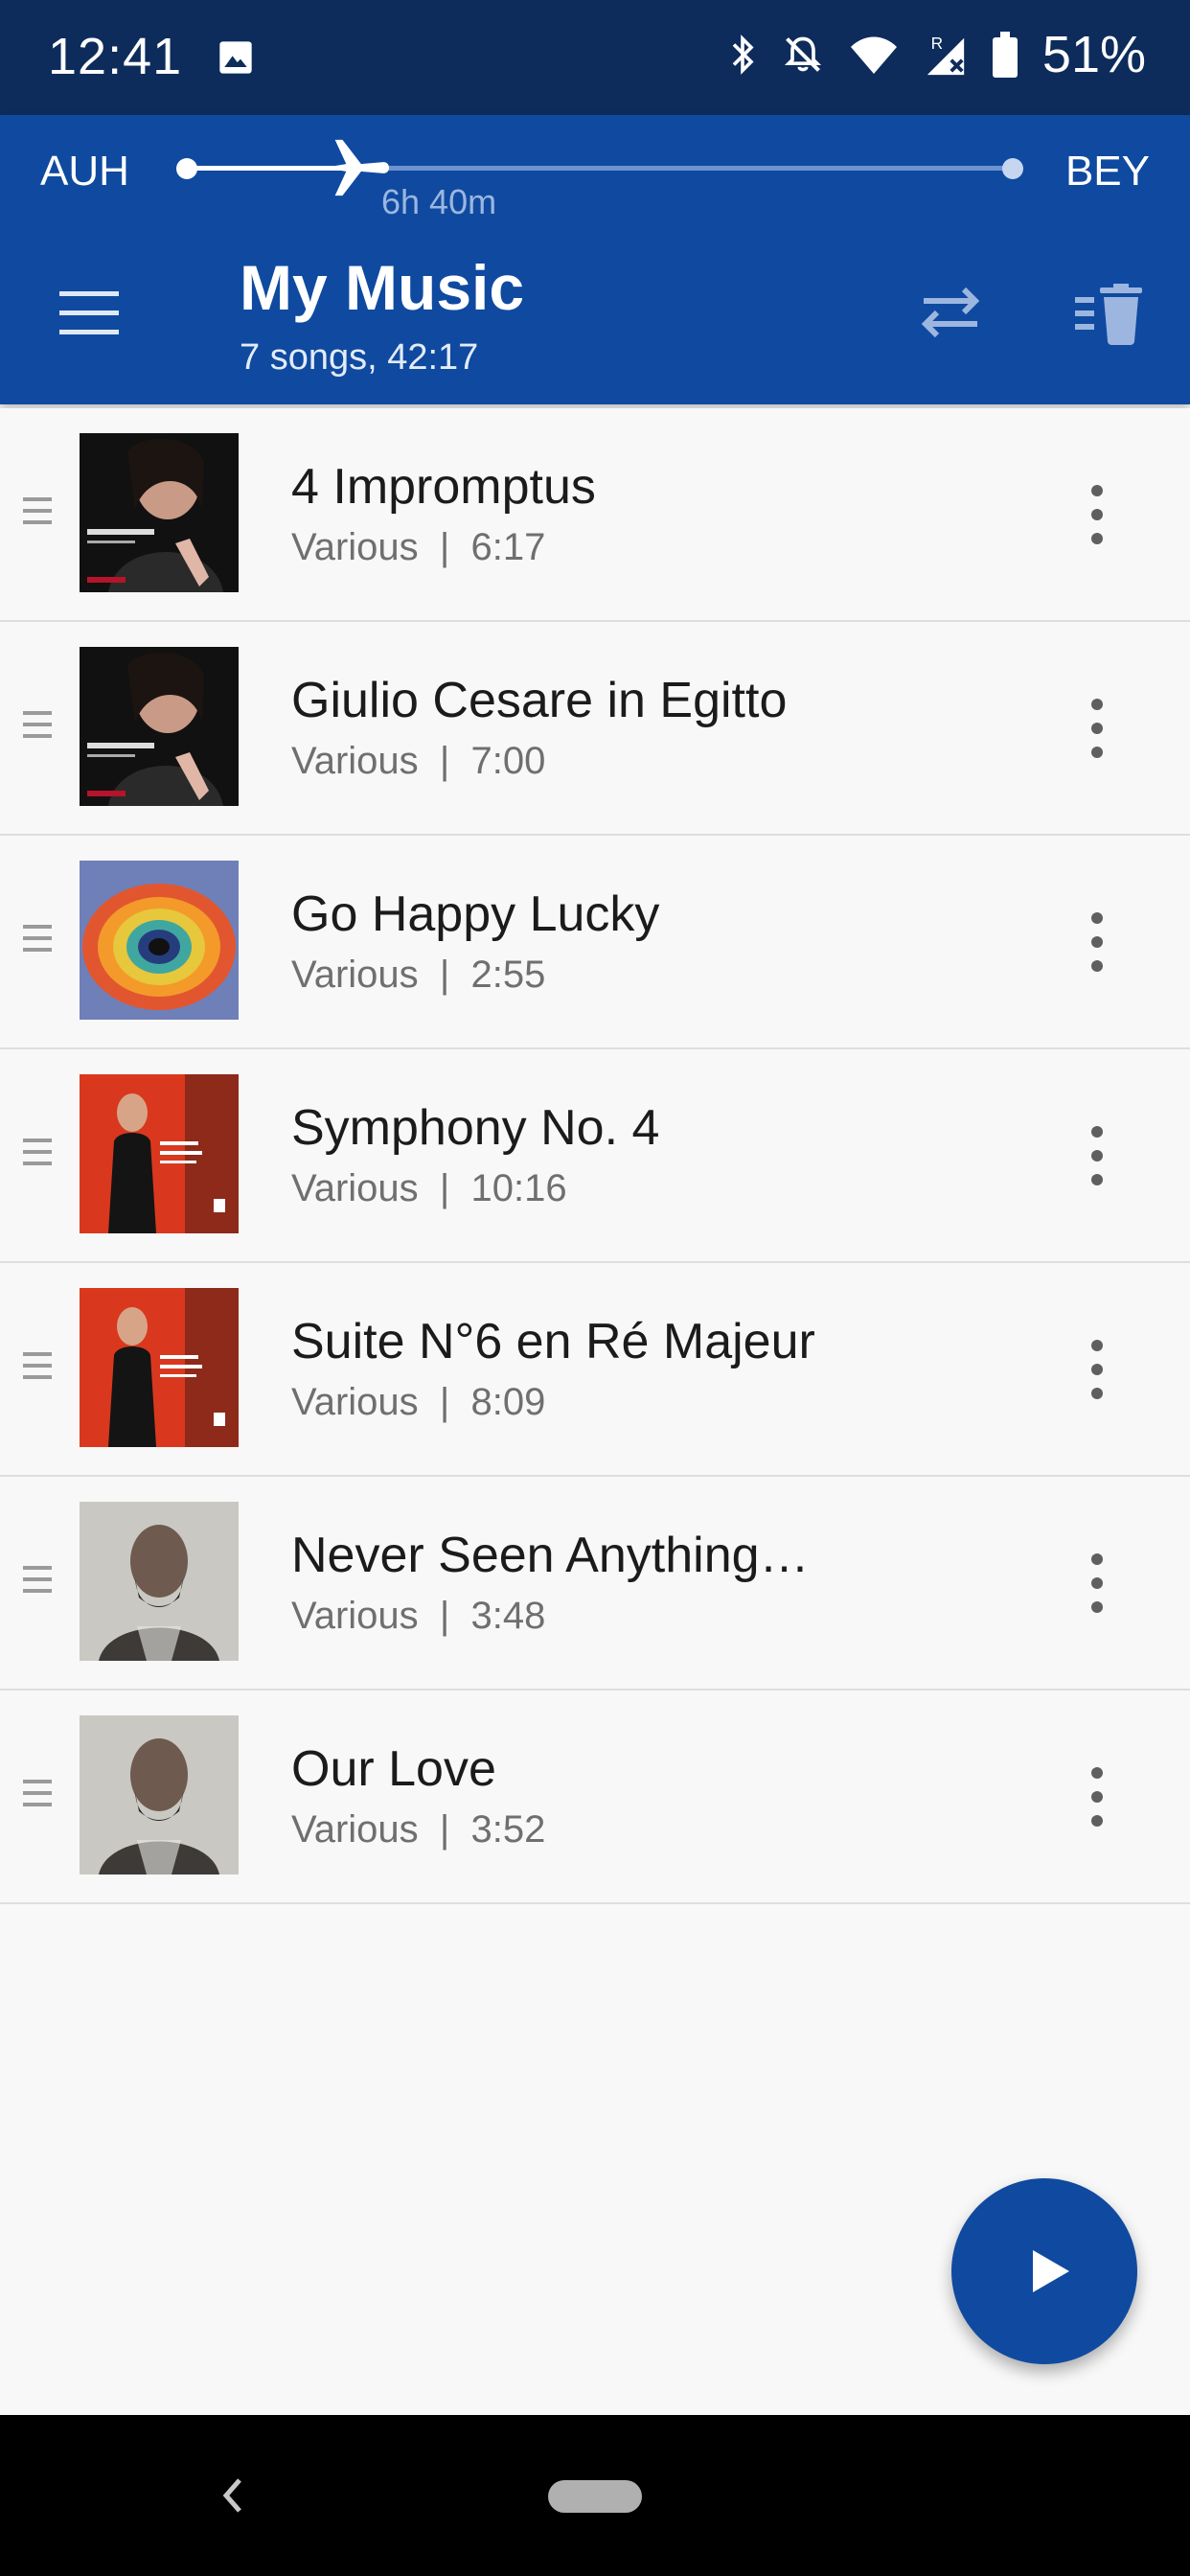  What do you see at coordinates (236, 57) in the screenshot?
I see `image-icon` at bounding box center [236, 57].